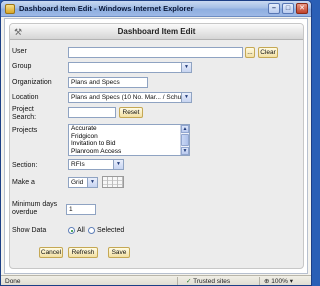 The image size is (320, 286). Describe the element at coordinates (156, 280) in the screenshot. I see `status-bar: Done ✓ Trusted sites ⊕ 100% ▾` at that location.